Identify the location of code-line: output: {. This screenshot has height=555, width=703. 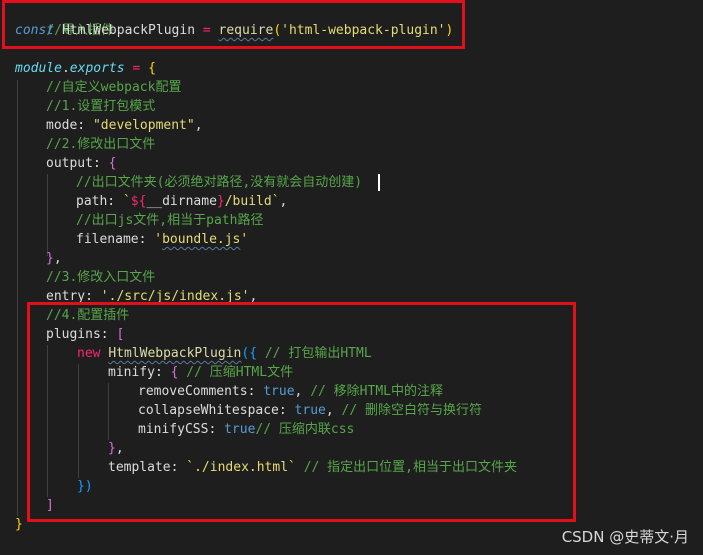
(81, 163).